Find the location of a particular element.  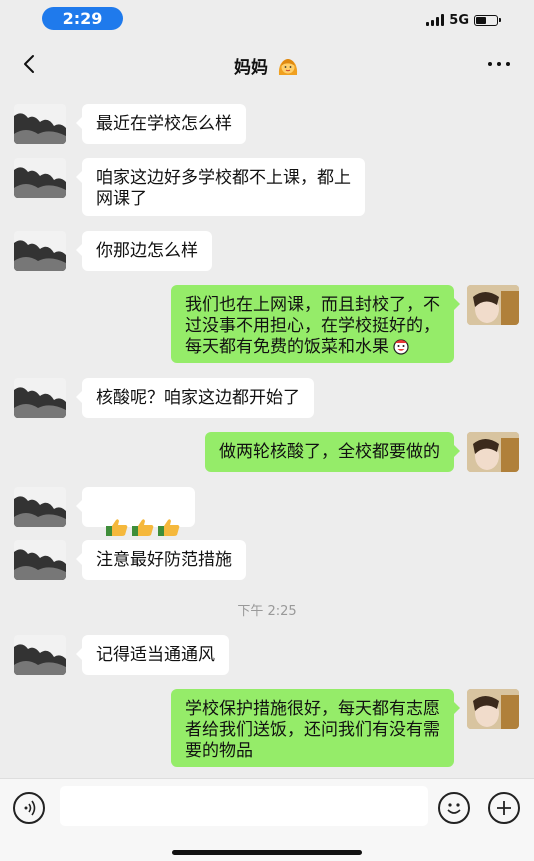

message-bubble-outgoing: 做两轮核酸了，全校都要做的 is located at coordinates (332, 452).